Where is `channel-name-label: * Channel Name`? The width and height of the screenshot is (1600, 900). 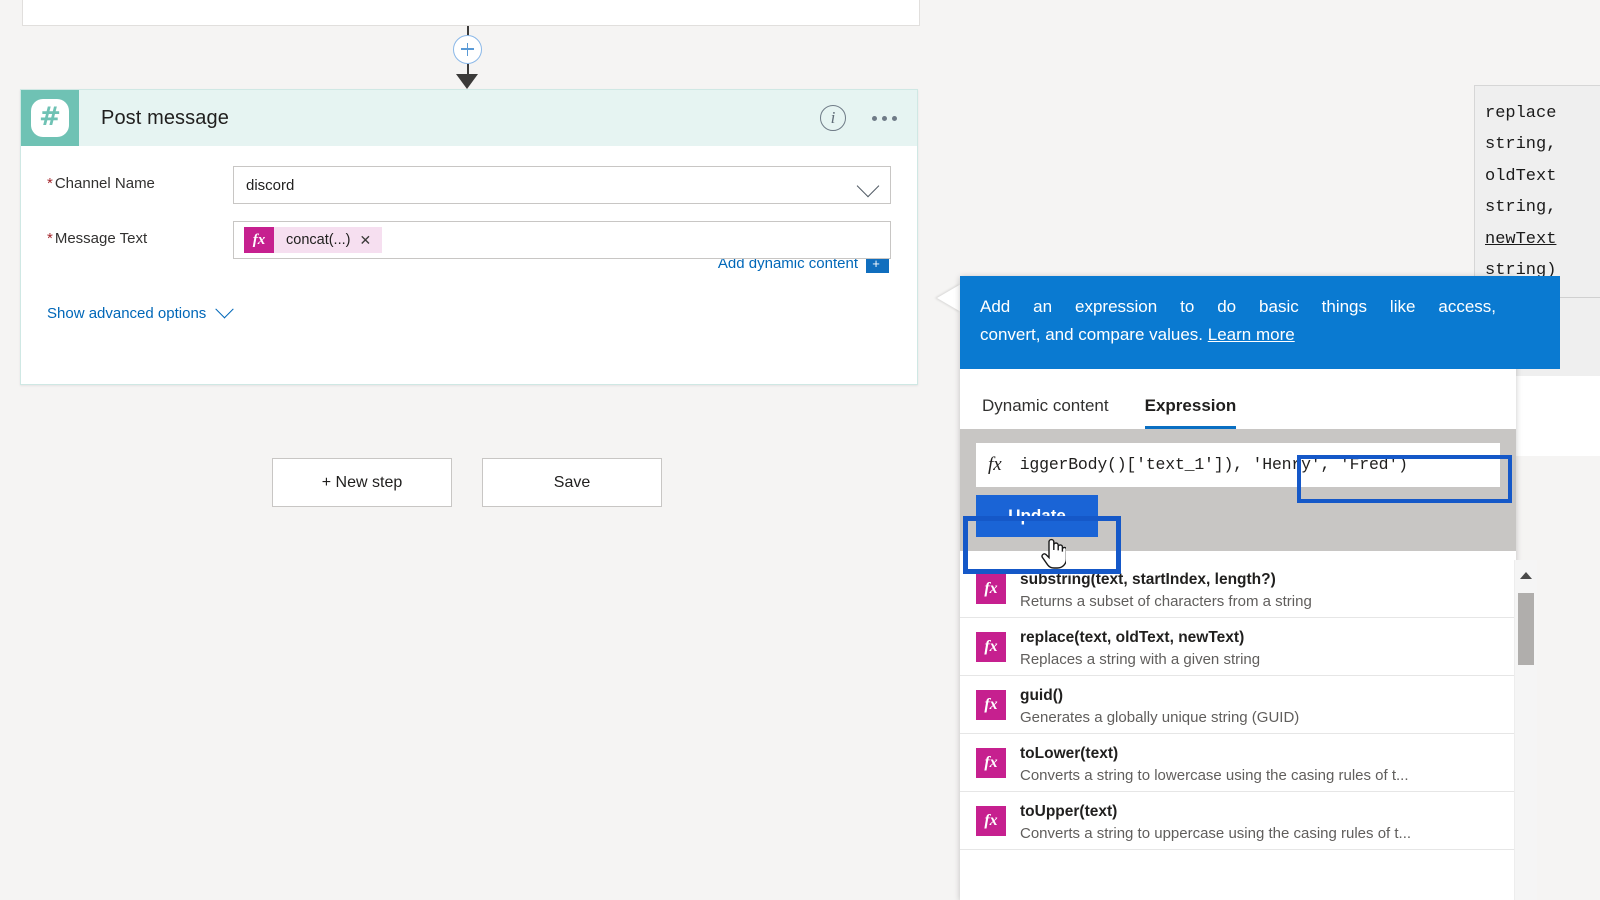
channel-name-label: * Channel Name is located at coordinates (101, 183).